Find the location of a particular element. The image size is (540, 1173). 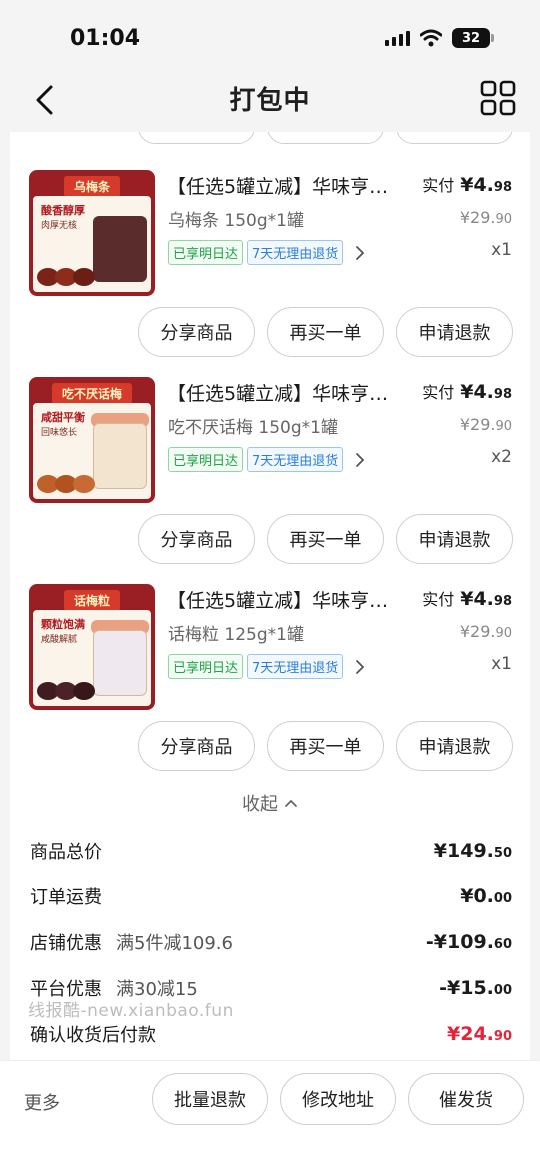

payment-decimal: 90 is located at coordinates (502, 1036).